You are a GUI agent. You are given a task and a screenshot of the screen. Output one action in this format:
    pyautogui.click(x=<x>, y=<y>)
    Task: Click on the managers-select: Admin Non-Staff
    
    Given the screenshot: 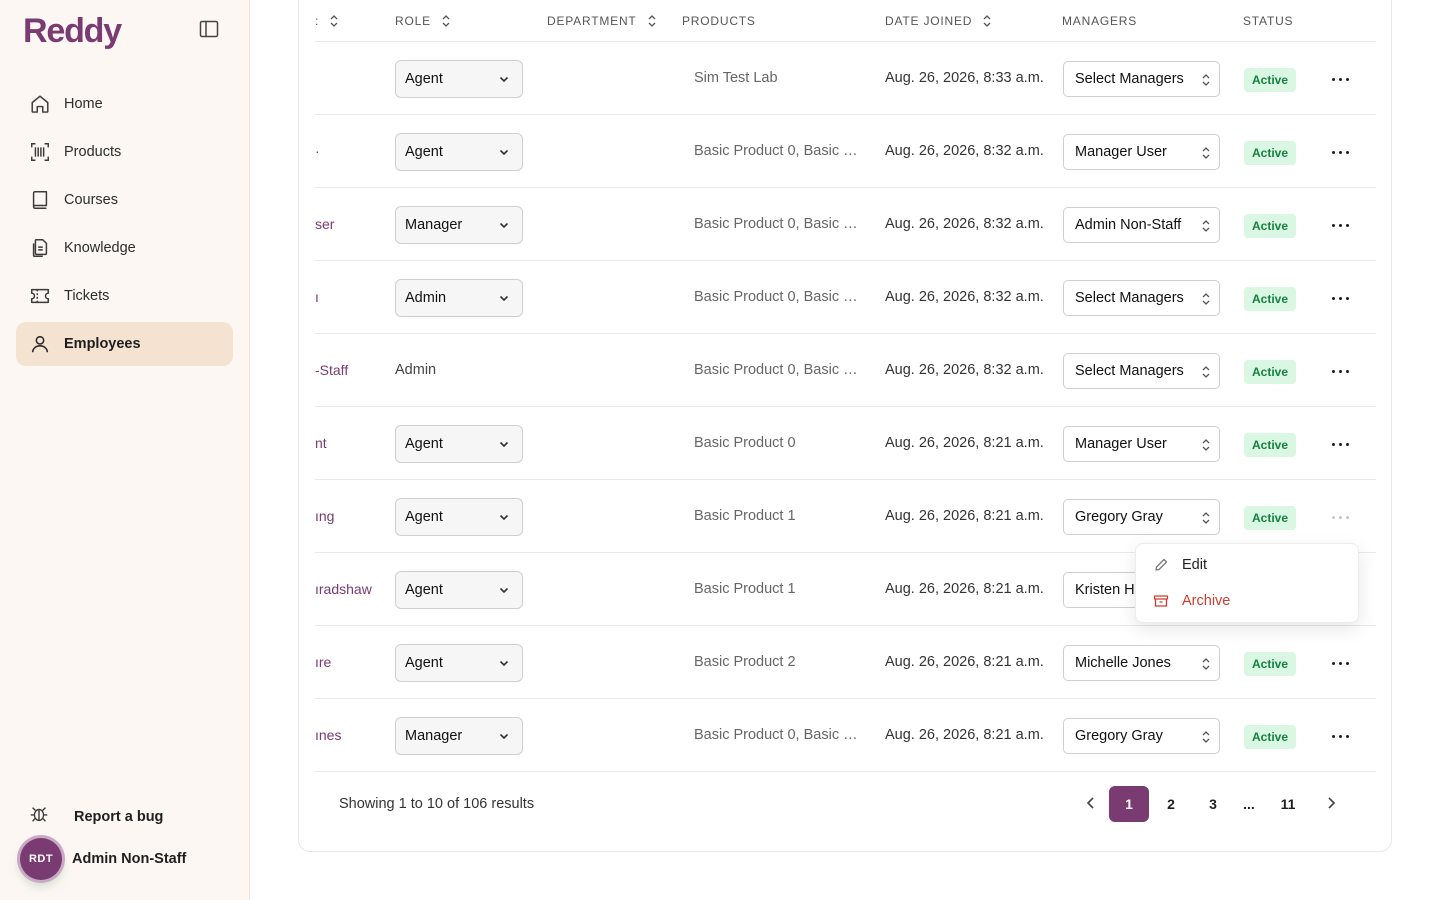 What is the action you would take?
    pyautogui.click(x=1141, y=225)
    